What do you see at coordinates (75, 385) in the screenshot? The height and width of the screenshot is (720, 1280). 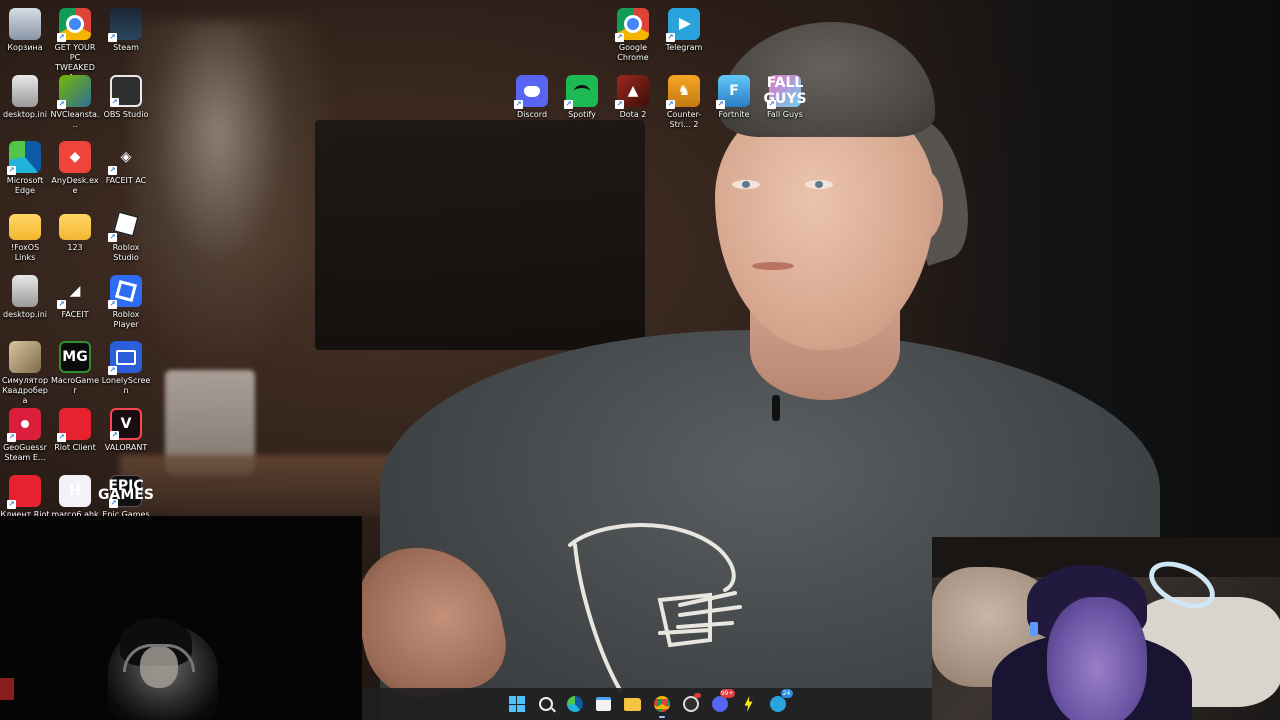 I see `desktop-icon-label: MacroGamer` at bounding box center [75, 385].